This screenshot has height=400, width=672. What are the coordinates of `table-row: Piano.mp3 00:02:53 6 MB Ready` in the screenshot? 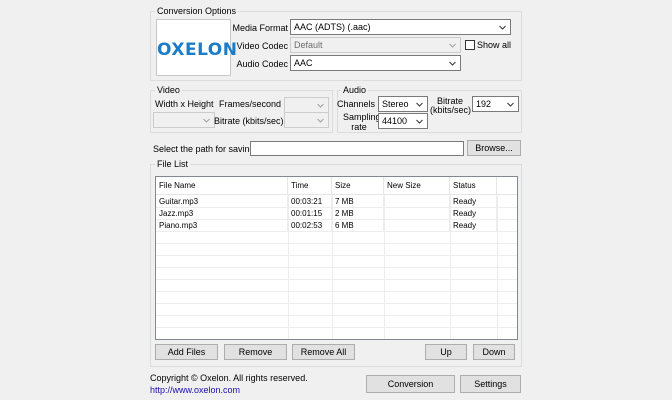 It's located at (336, 226).